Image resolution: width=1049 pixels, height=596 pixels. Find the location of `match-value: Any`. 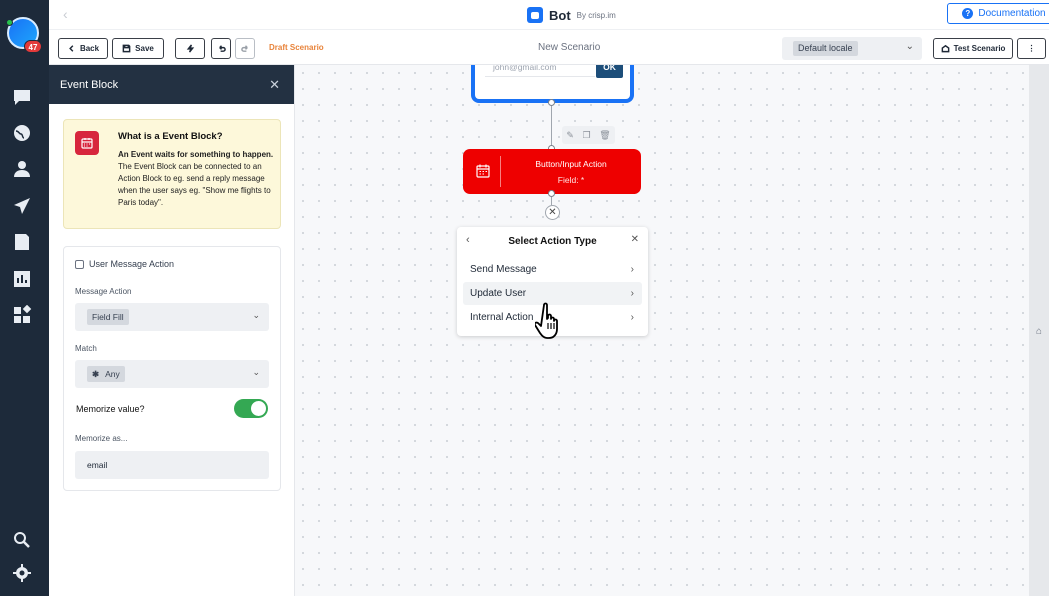

match-value: Any is located at coordinates (112, 374).